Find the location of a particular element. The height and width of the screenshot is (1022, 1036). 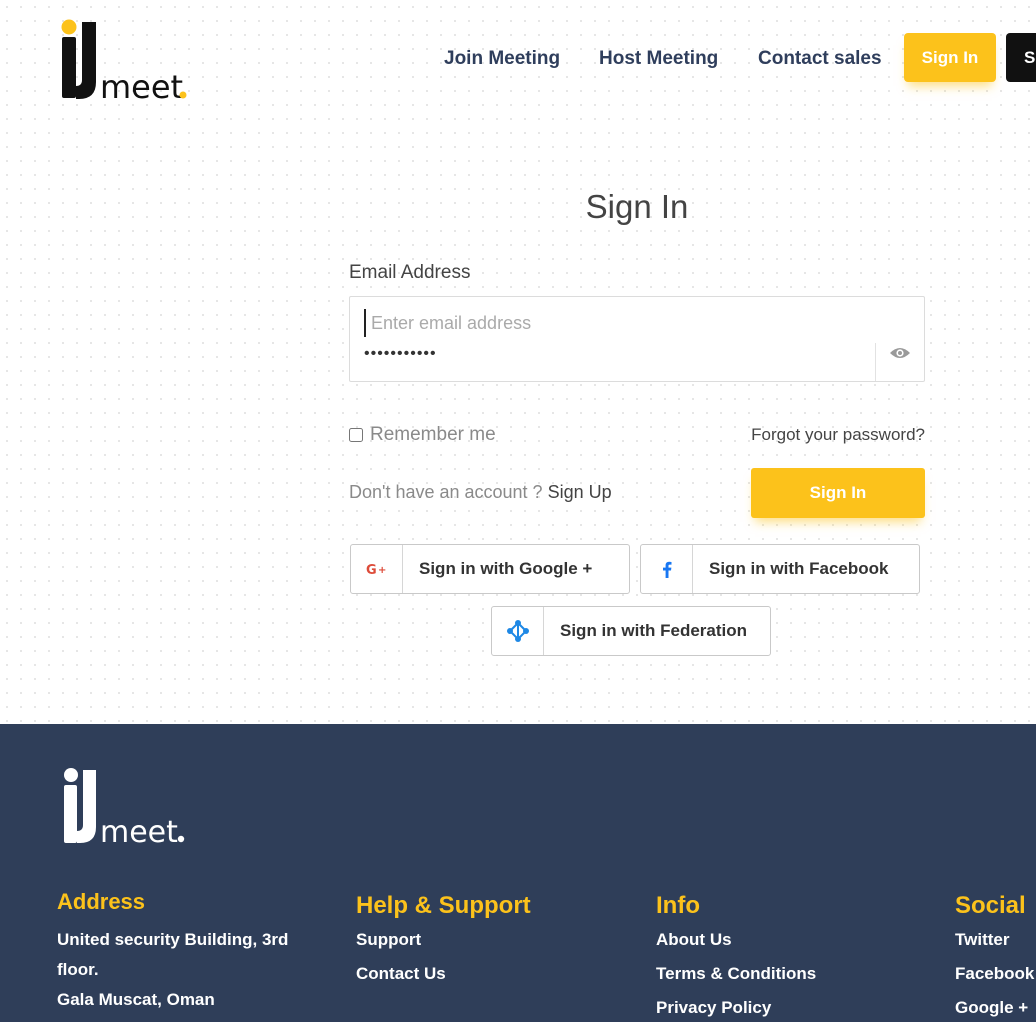

footer-address-line: floor. is located at coordinates (78, 969).